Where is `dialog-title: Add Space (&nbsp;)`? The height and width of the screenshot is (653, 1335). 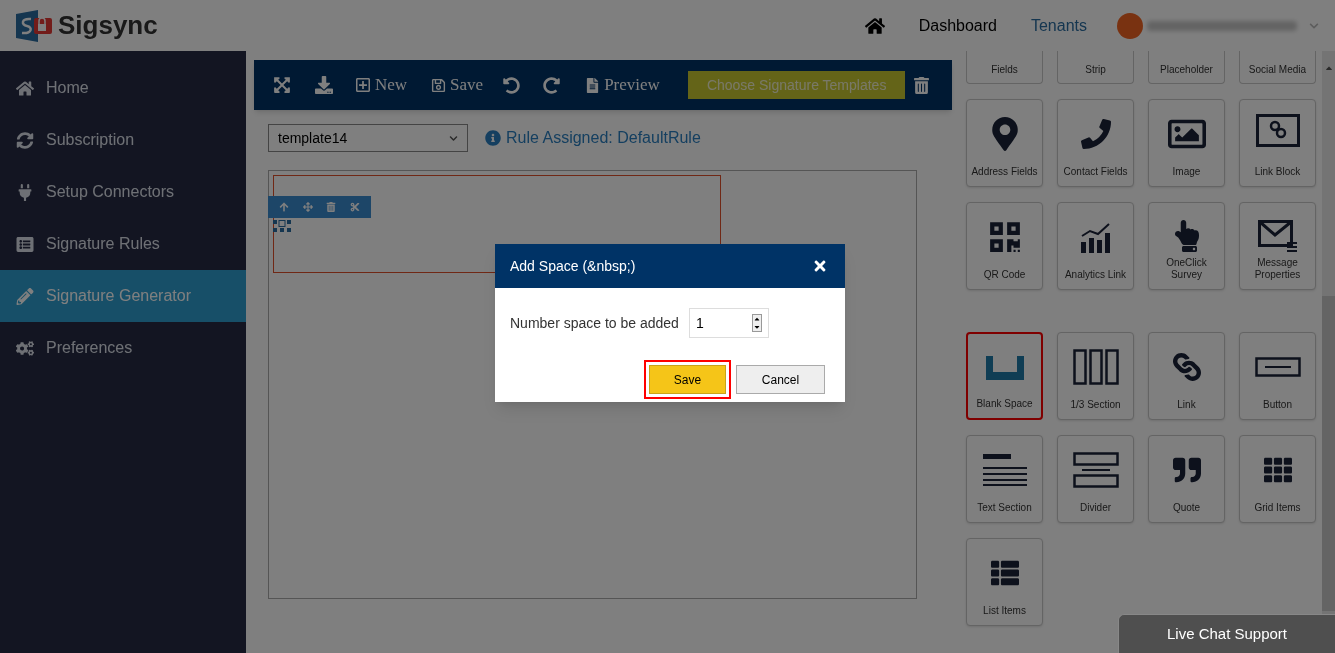
dialog-title: Add Space (&nbsp;) is located at coordinates (573, 266).